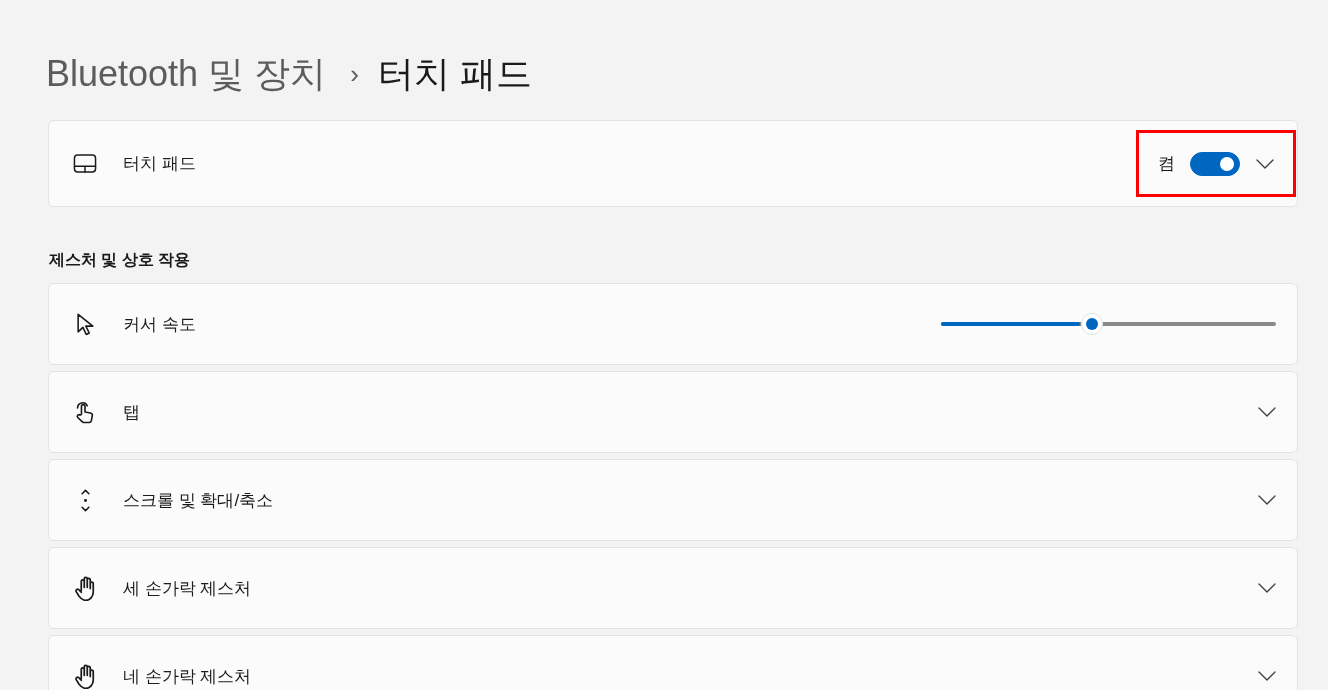  What do you see at coordinates (187, 588) in the screenshot?
I see `setting-label: 세 손가락 제스처` at bounding box center [187, 588].